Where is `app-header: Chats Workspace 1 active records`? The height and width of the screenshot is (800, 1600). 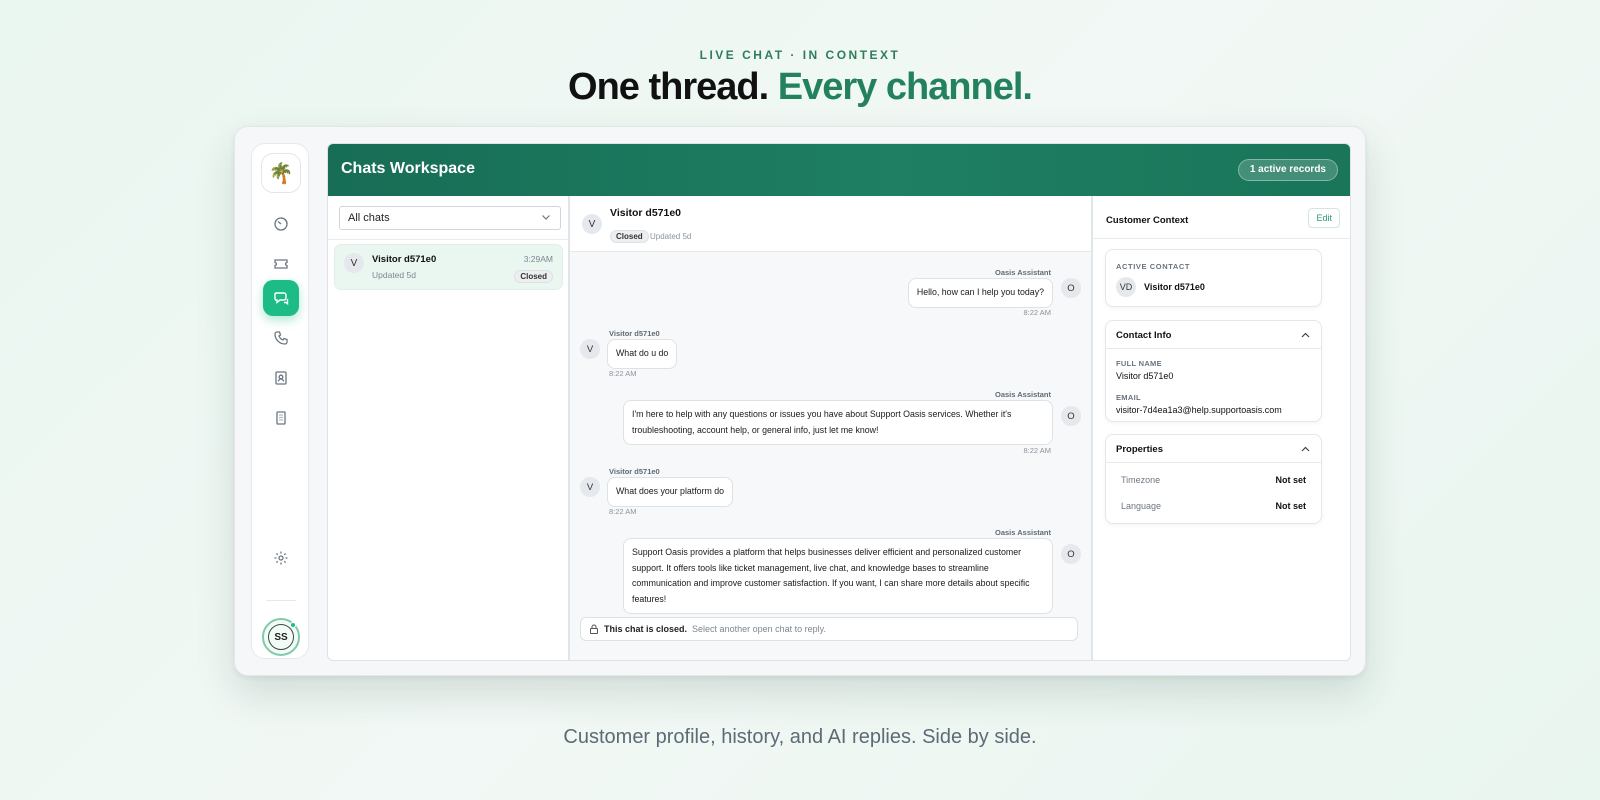
app-header: Chats Workspace 1 active records is located at coordinates (839, 170).